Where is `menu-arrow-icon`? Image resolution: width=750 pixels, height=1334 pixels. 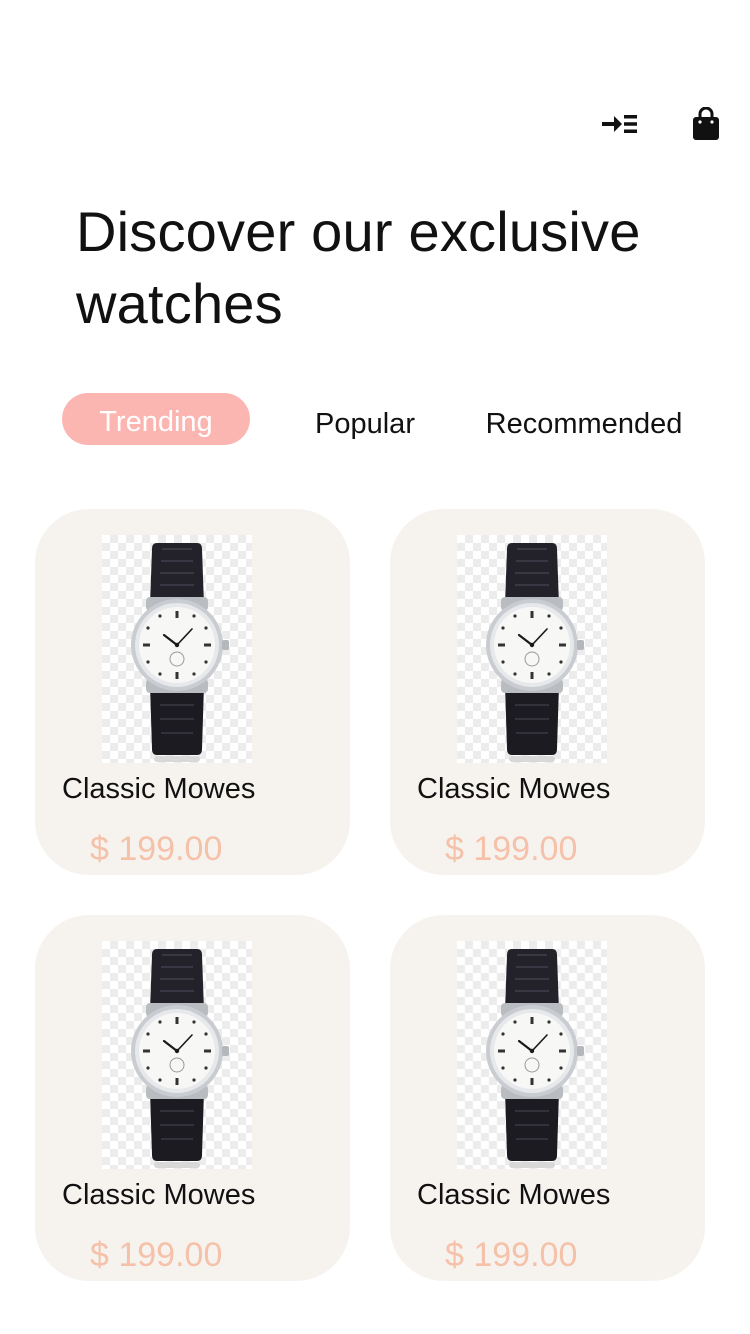 menu-arrow-icon is located at coordinates (620, 124).